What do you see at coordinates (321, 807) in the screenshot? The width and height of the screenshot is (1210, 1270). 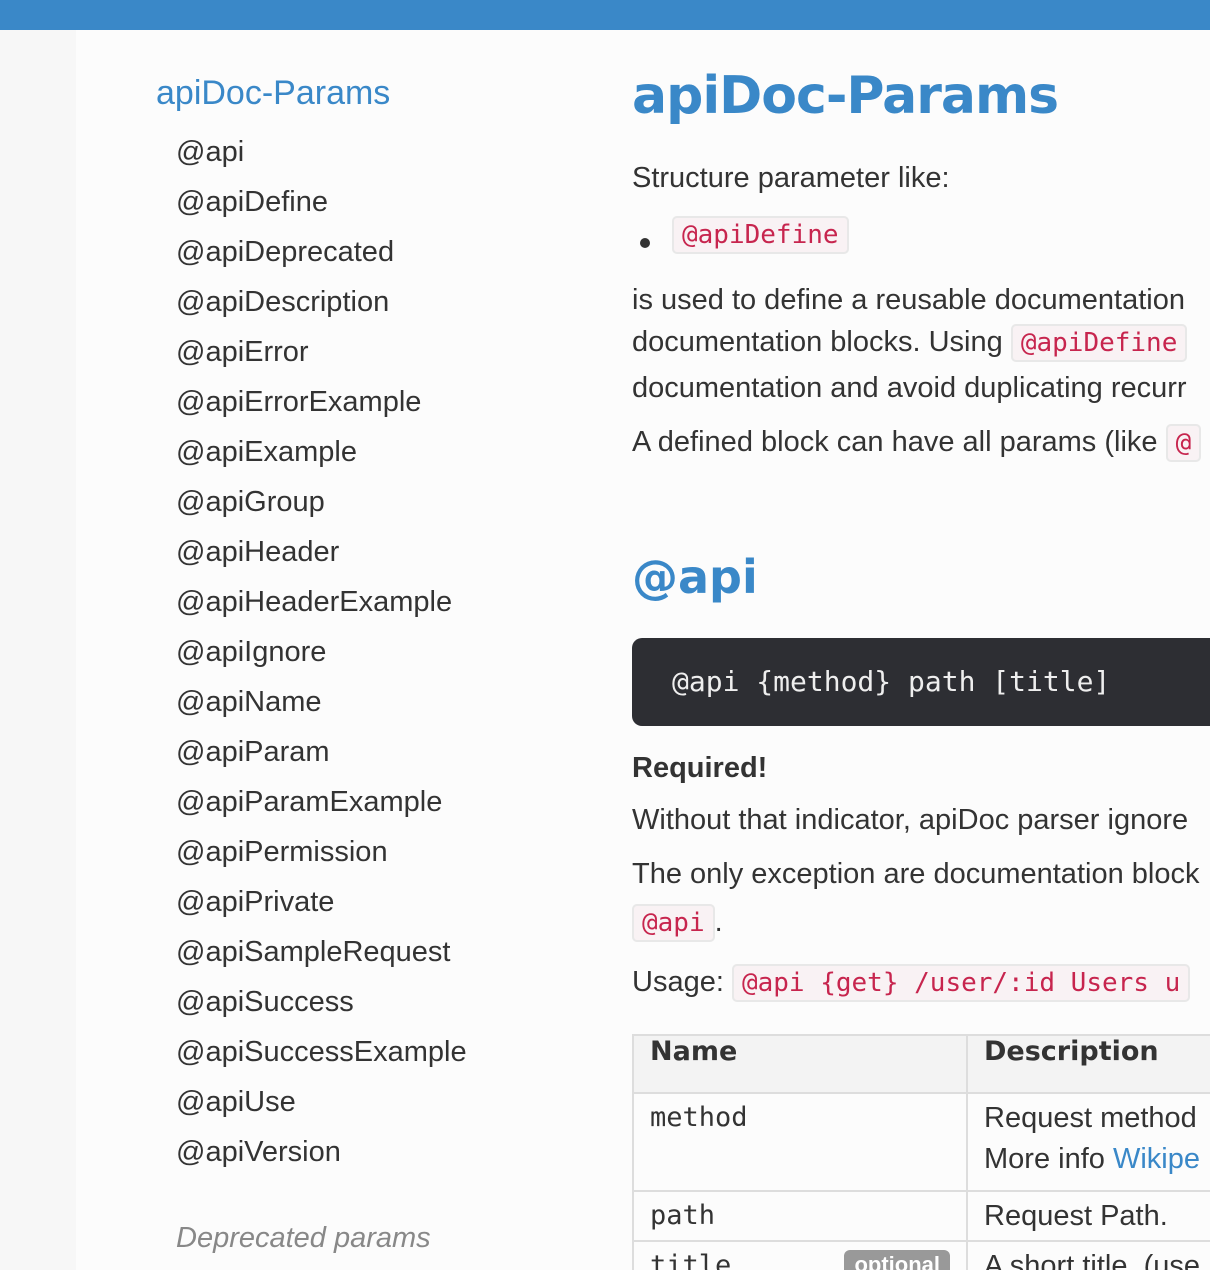 I see `sidebar-item-apiparamexample: @apiParamExample` at bounding box center [321, 807].